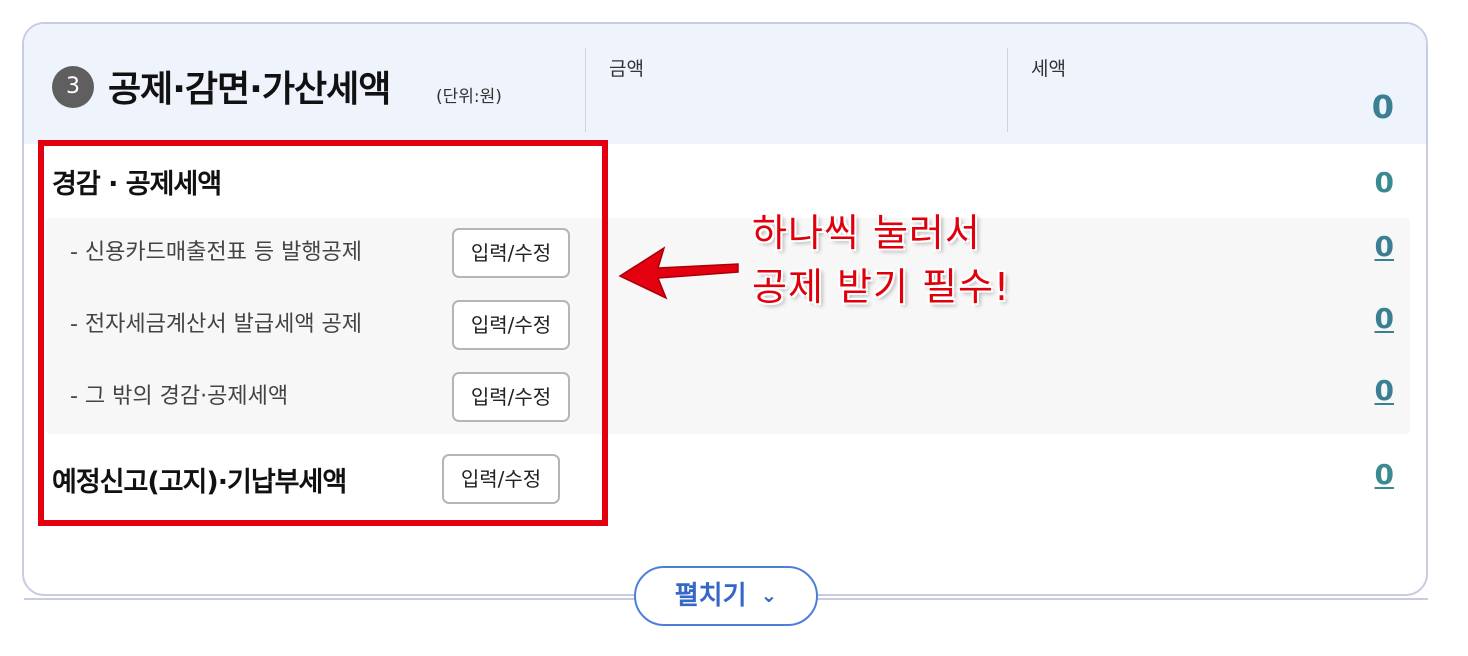 The width and height of the screenshot is (1468, 656). What do you see at coordinates (1382, 107) in the screenshot?
I see `total-tax-value: 0` at bounding box center [1382, 107].